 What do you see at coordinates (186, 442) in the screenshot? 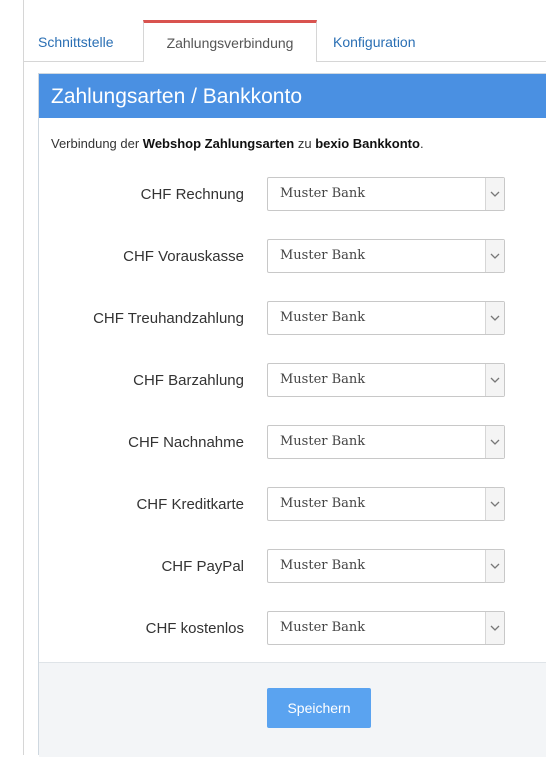
I see `payment-method-label: CHF Nachnahme` at bounding box center [186, 442].